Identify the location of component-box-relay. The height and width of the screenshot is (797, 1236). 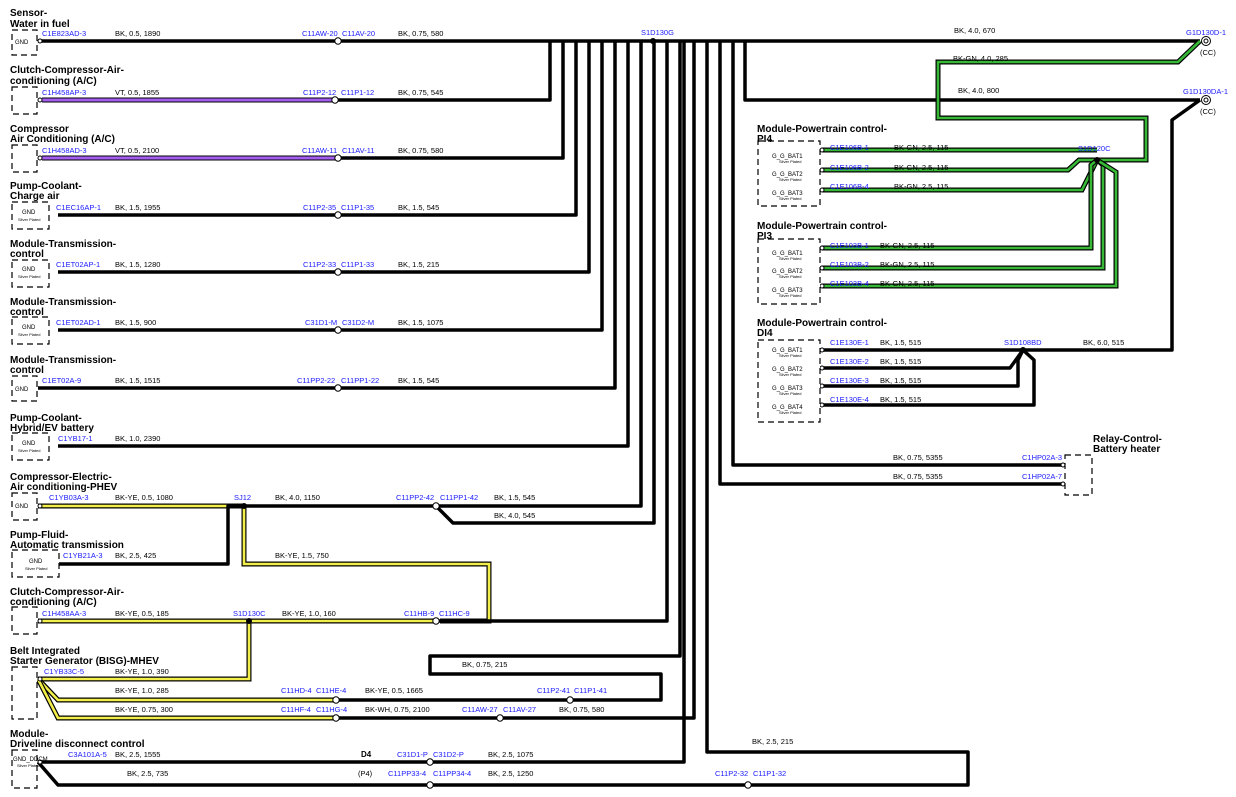
(1078, 475).